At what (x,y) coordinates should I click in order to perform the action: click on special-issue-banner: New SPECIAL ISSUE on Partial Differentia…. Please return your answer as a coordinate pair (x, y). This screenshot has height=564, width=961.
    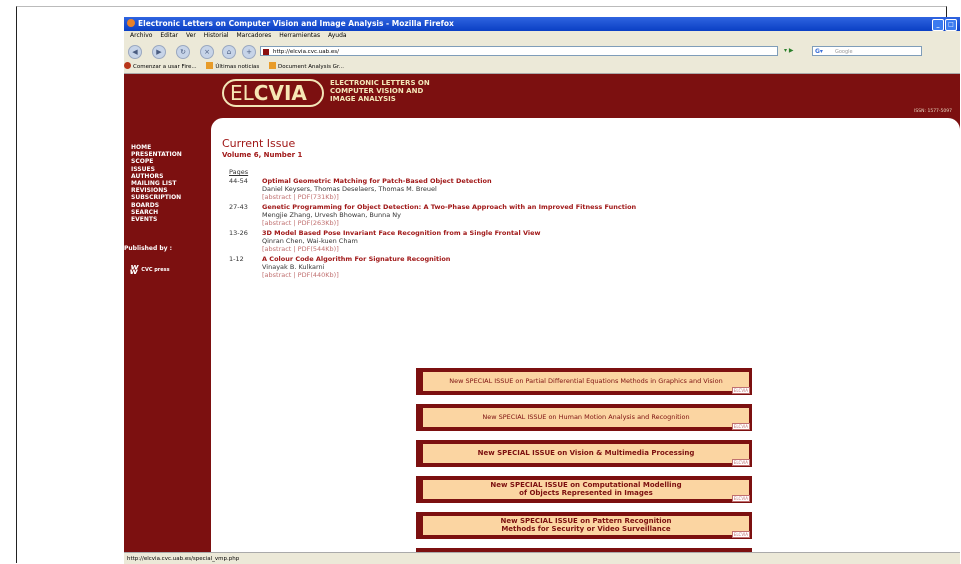
    Looking at the image, I should click on (584, 381).